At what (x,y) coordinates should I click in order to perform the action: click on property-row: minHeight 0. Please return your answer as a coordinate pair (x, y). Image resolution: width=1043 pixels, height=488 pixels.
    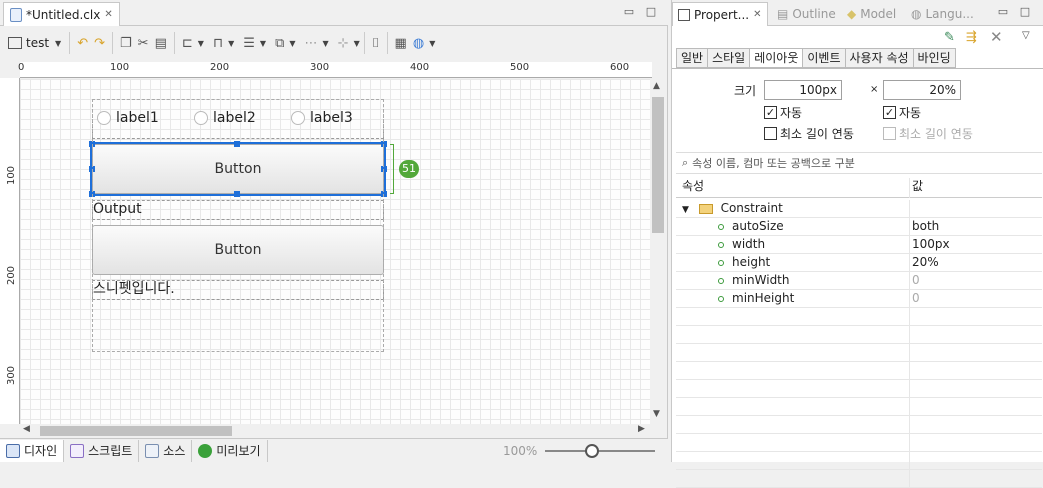
    Looking at the image, I should click on (859, 299).